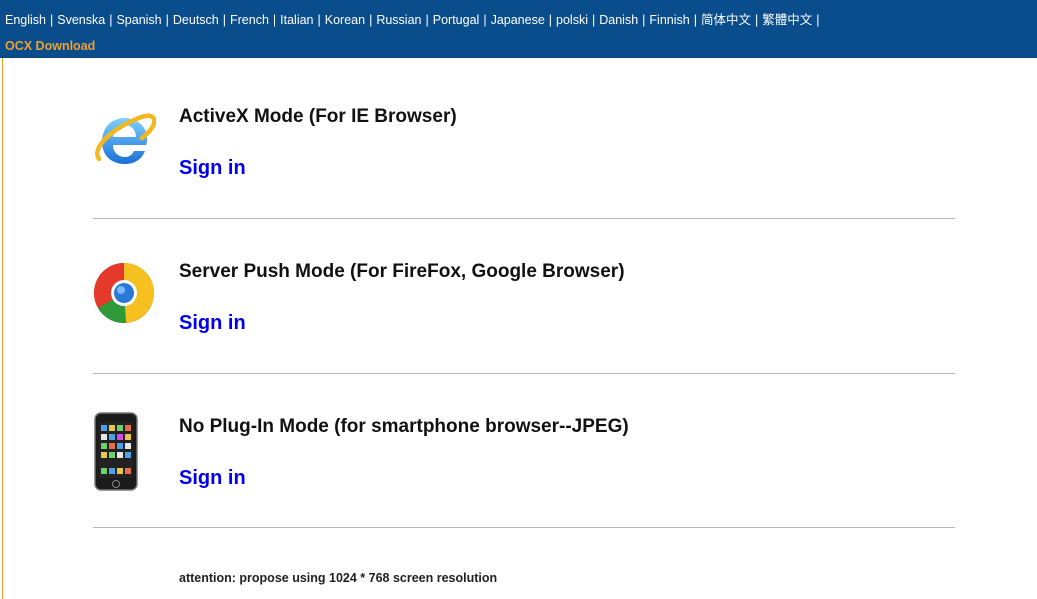  Describe the element at coordinates (296, 20) in the screenshot. I see `lang-link-italian: Italian` at that location.